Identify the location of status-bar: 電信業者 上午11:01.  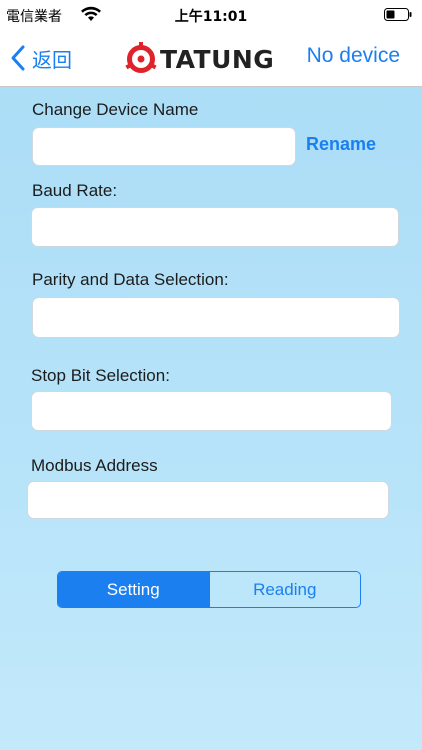
(211, 15).